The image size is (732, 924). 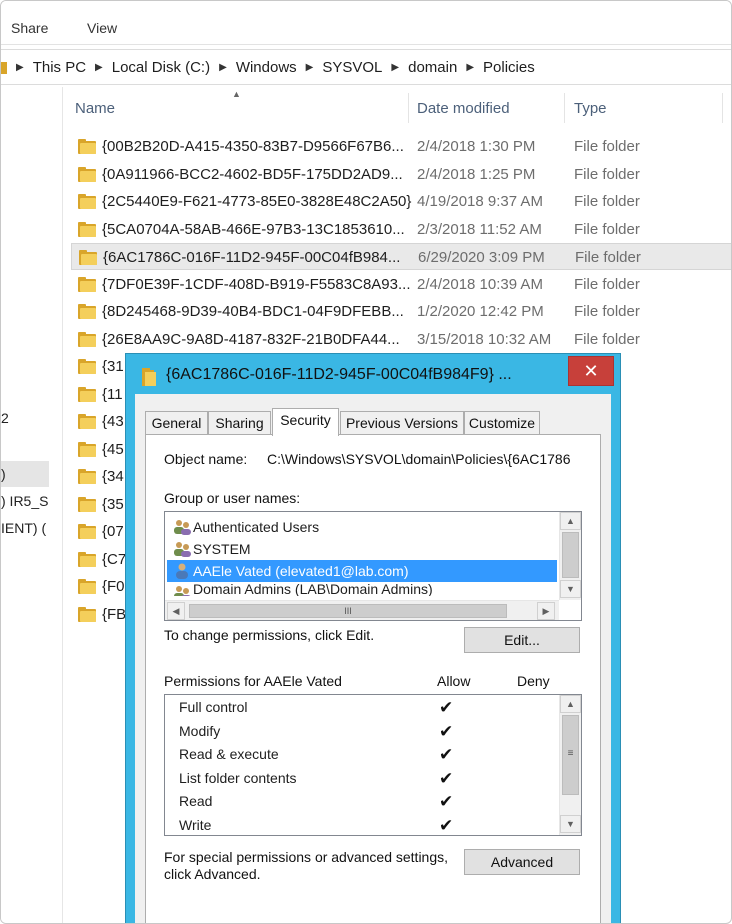 What do you see at coordinates (113, 449) in the screenshot?
I see `file-name: {45` at bounding box center [113, 449].